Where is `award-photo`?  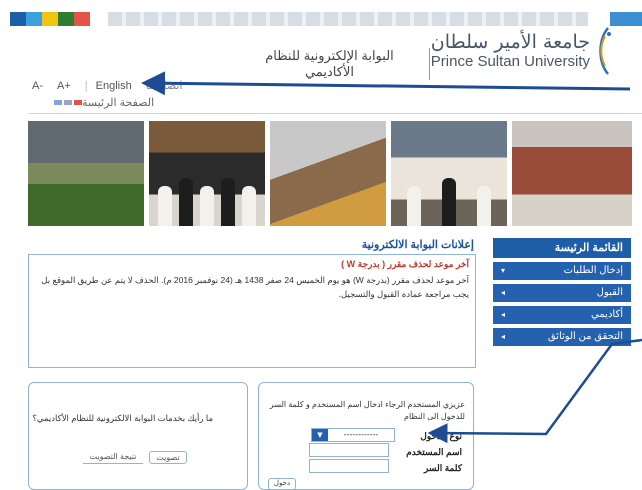 award-photo is located at coordinates (449, 173).